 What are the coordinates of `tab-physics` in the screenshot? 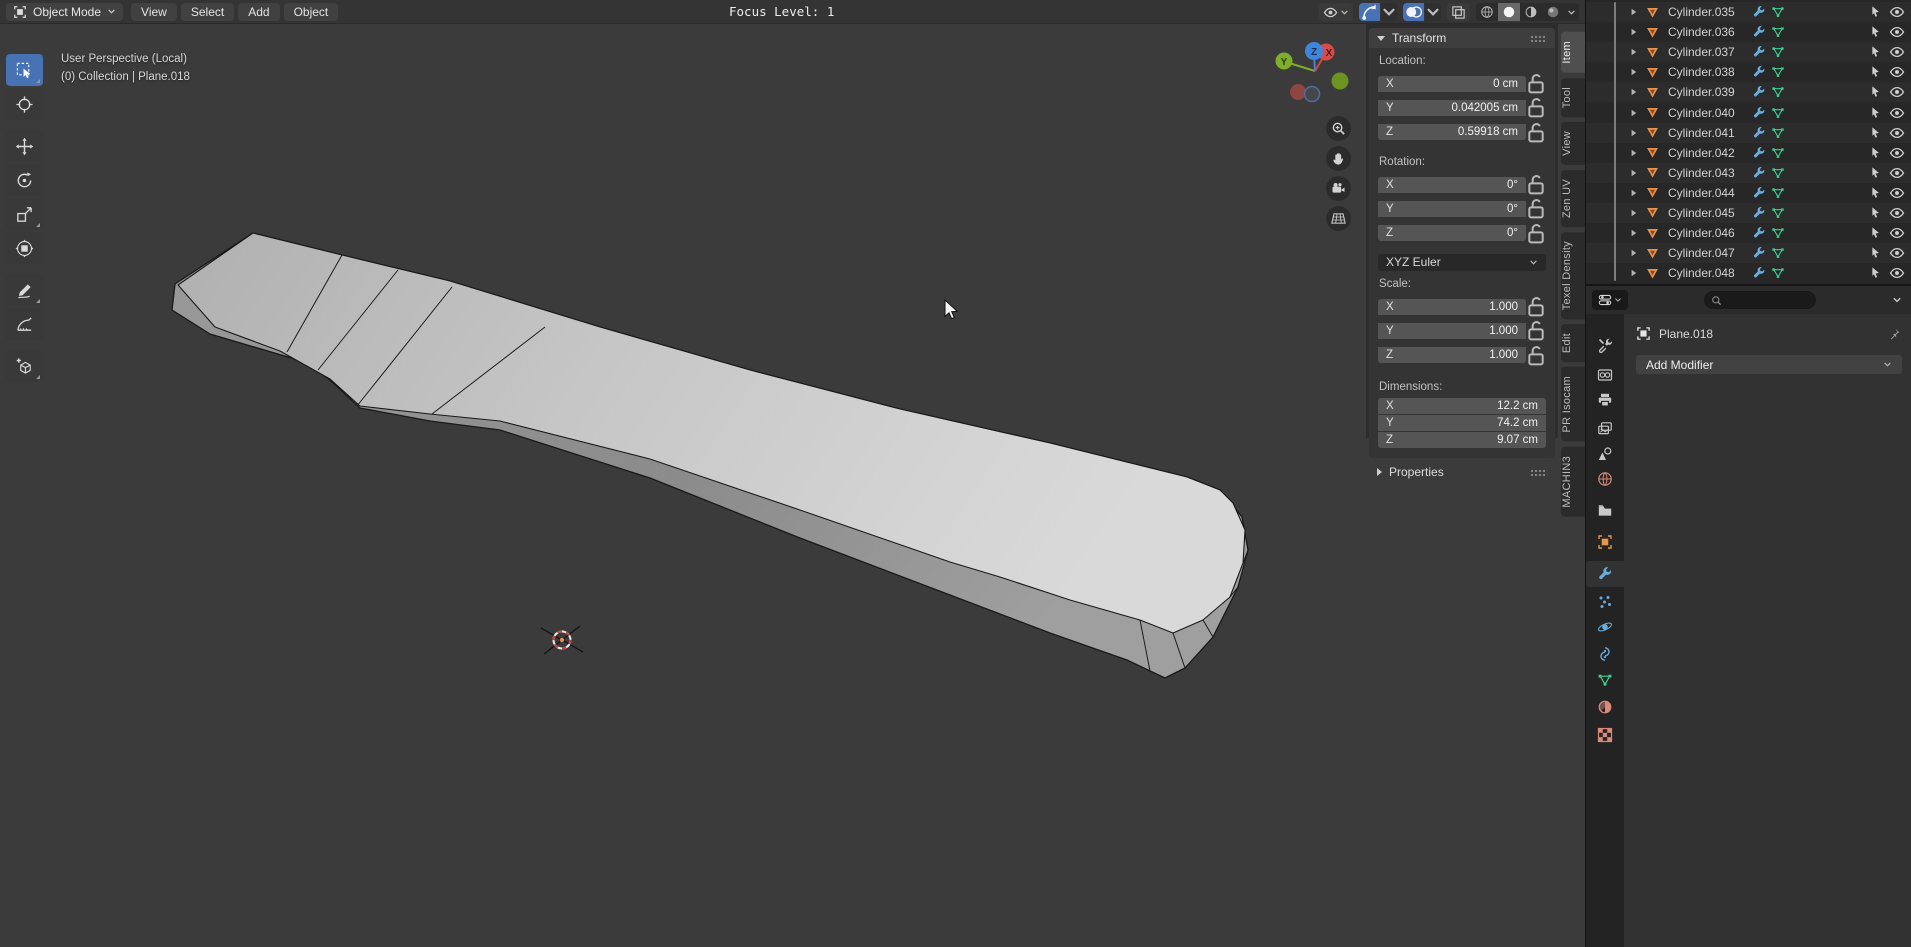 It's located at (1605, 627).